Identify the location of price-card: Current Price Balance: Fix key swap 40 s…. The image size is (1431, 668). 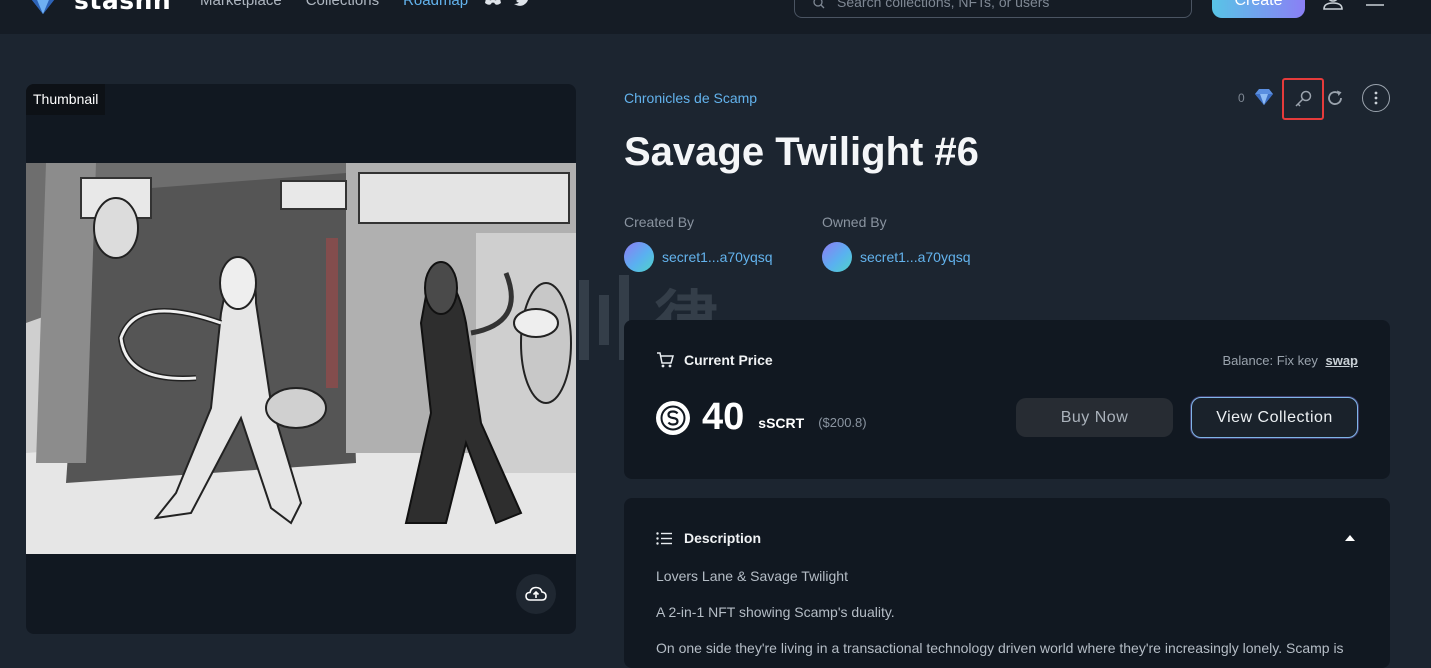
(1007, 399).